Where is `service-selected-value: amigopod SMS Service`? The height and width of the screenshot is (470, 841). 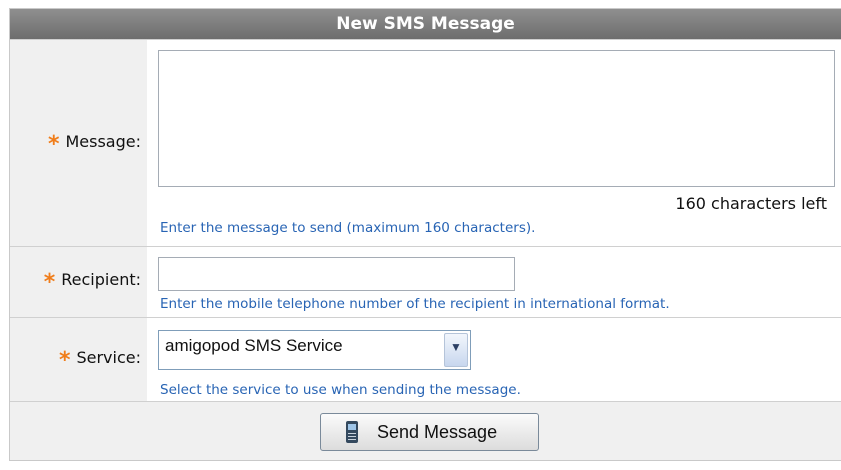
service-selected-value: amigopod SMS Service is located at coordinates (254, 345).